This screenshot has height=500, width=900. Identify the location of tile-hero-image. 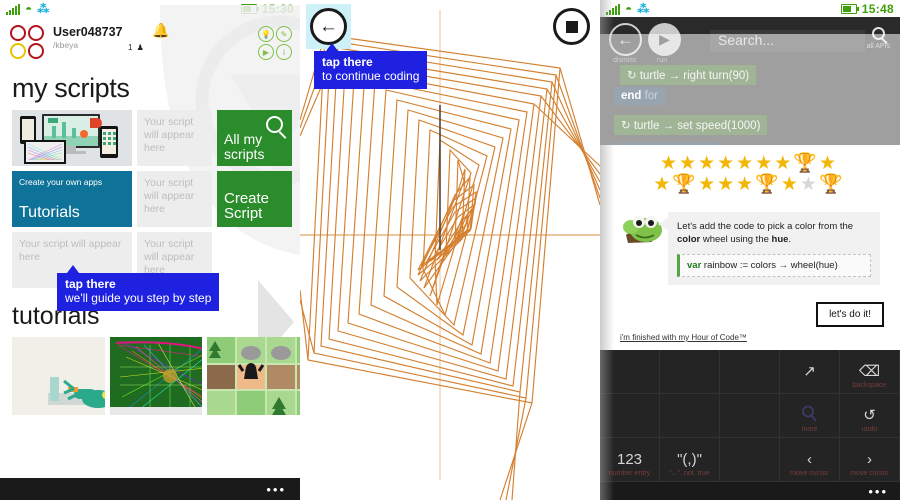
(72, 138).